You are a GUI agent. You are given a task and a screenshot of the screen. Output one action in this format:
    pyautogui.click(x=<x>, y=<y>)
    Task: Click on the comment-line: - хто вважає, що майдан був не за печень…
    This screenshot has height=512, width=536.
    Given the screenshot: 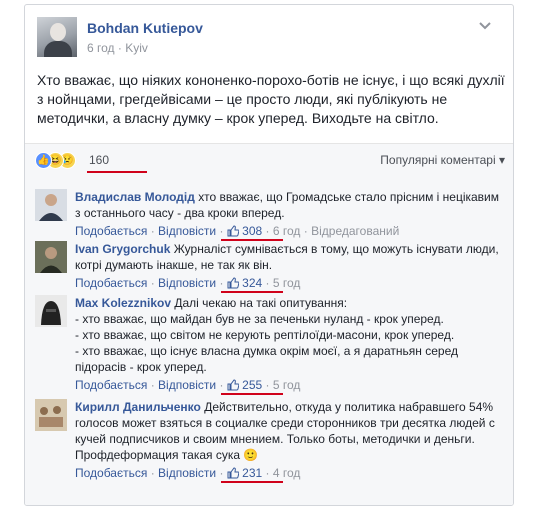 What is the action you would take?
    pyautogui.click(x=259, y=319)
    